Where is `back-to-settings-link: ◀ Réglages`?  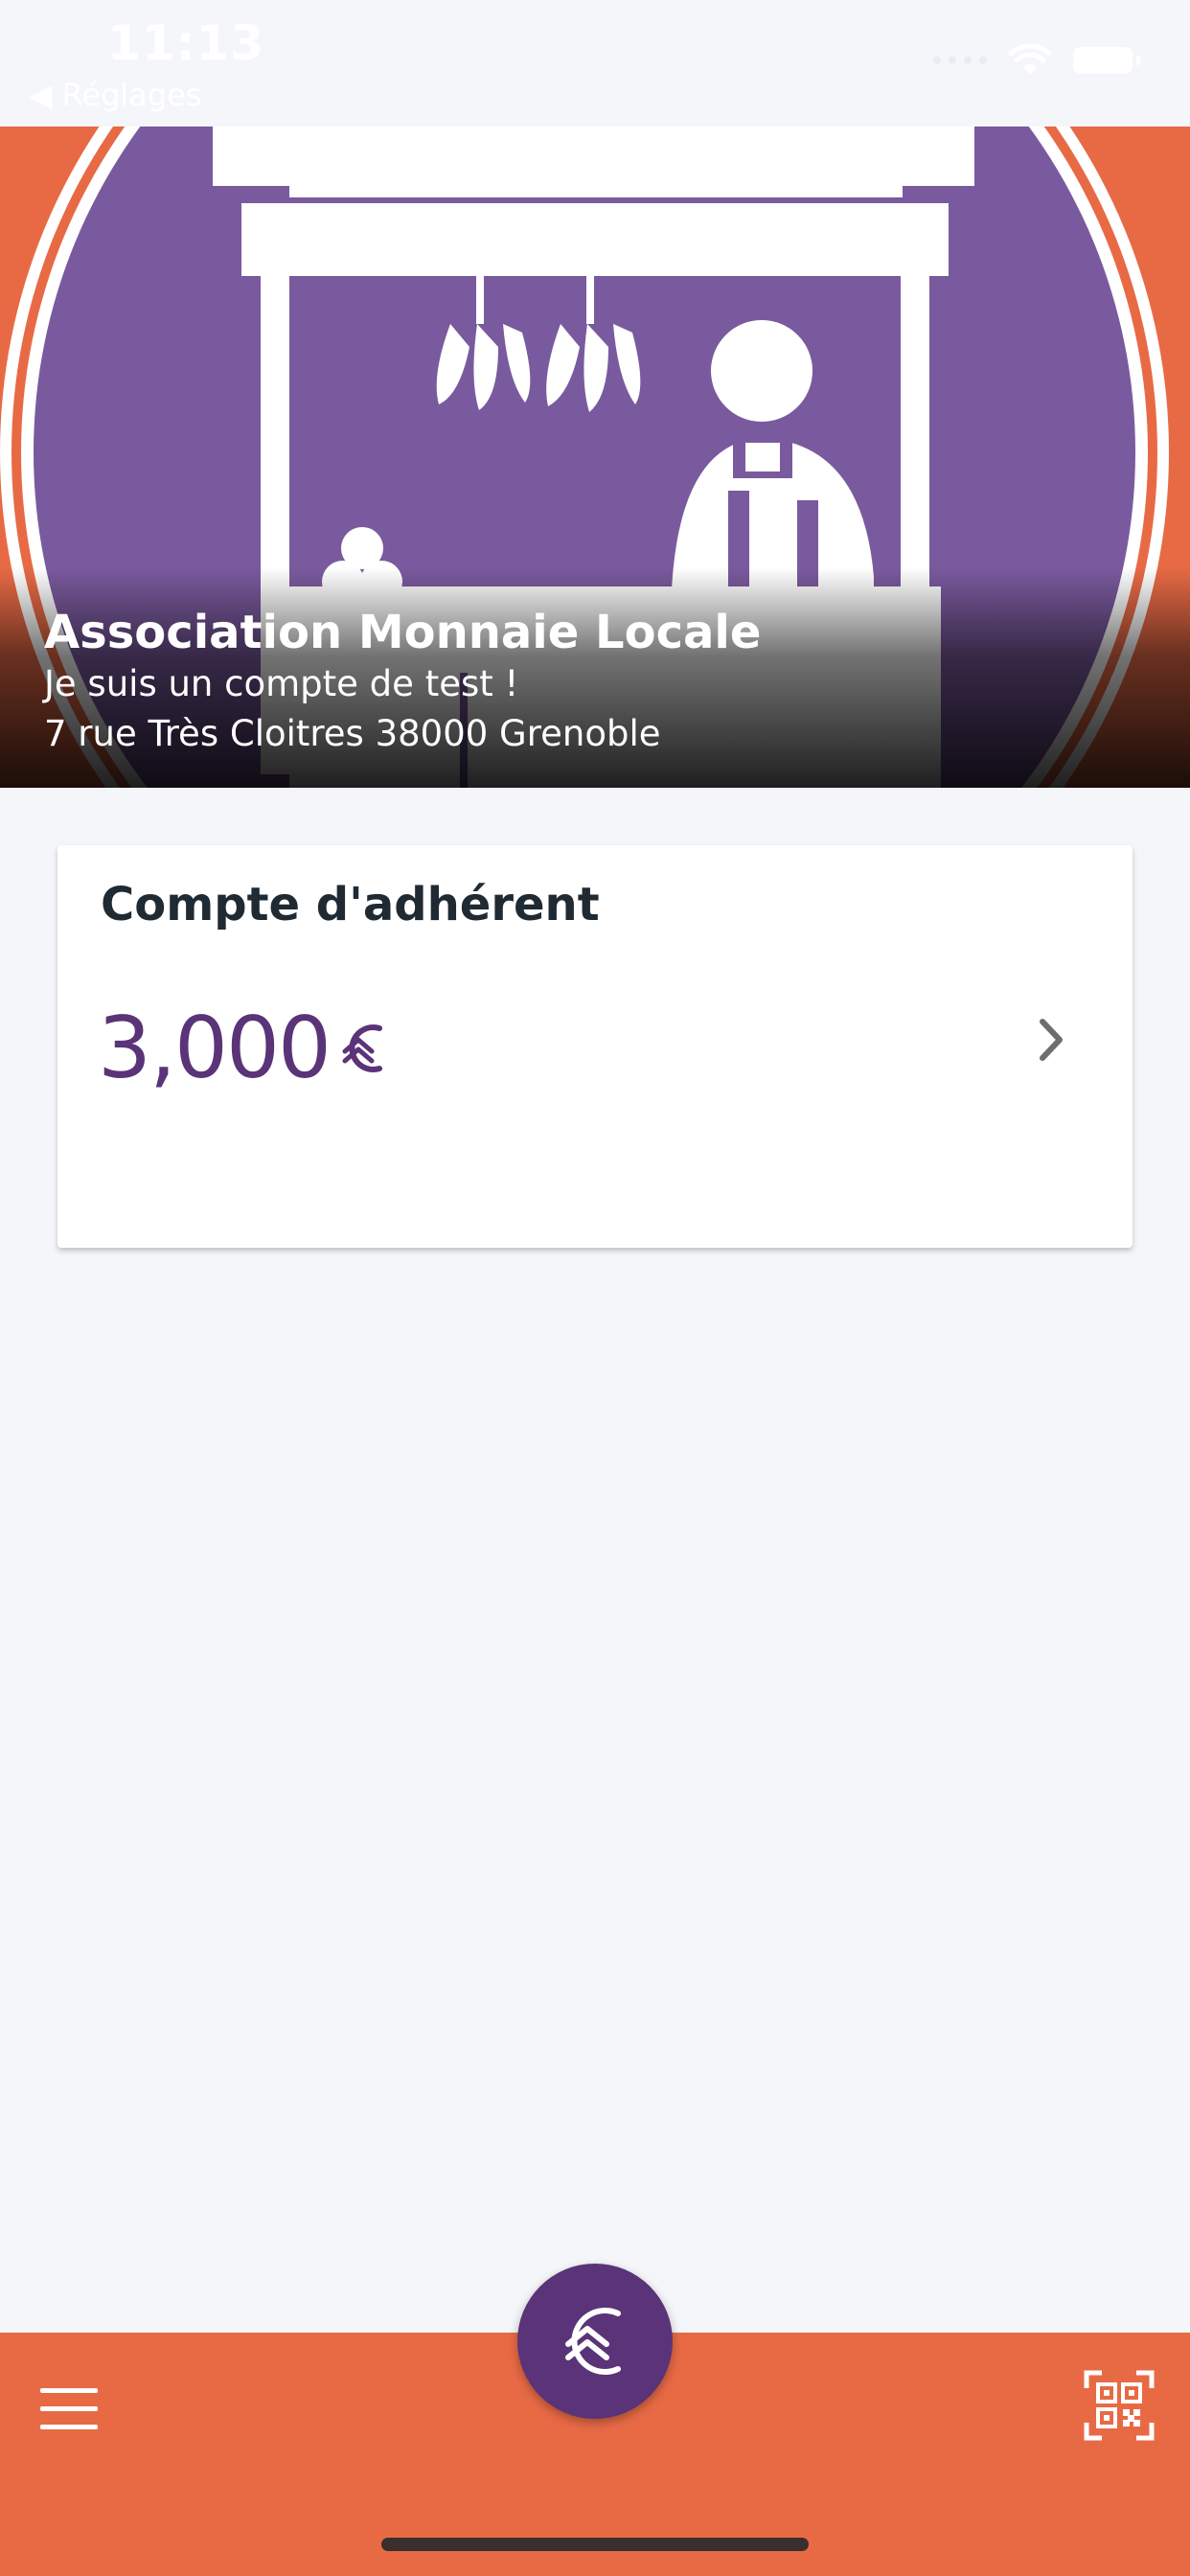 back-to-settings-link: ◀ Réglages is located at coordinates (116, 95).